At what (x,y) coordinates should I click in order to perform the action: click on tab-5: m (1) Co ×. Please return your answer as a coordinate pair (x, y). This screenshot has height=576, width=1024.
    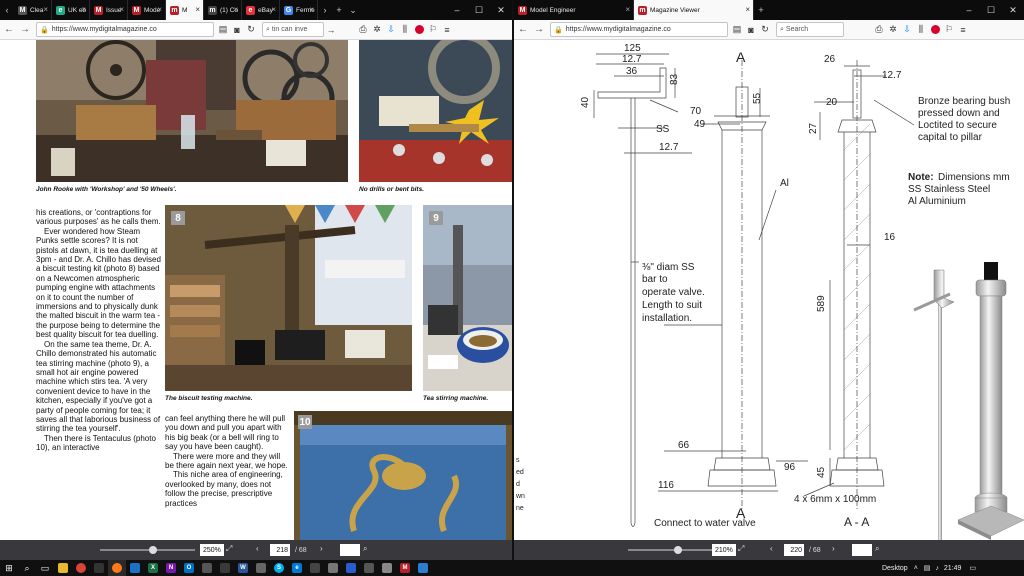
    Looking at the image, I should click on (223, 10).